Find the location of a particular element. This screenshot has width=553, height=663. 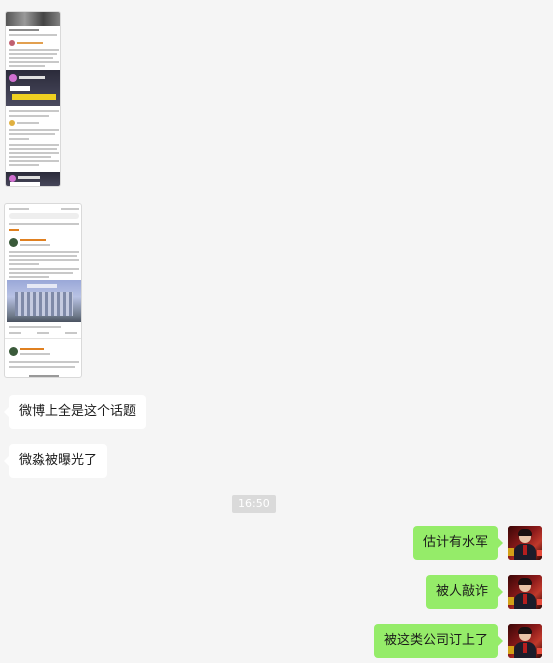

message-bubble-sent: 估计有水军 is located at coordinates (458, 543).